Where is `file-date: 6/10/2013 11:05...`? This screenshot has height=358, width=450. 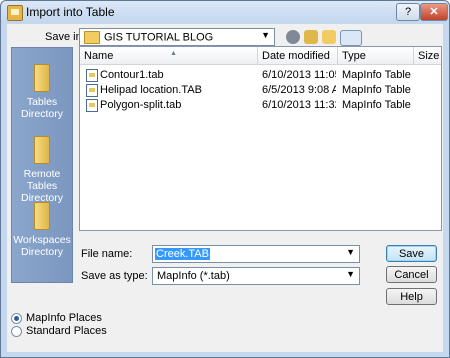
file-date: 6/10/2013 11:05... is located at coordinates (299, 75).